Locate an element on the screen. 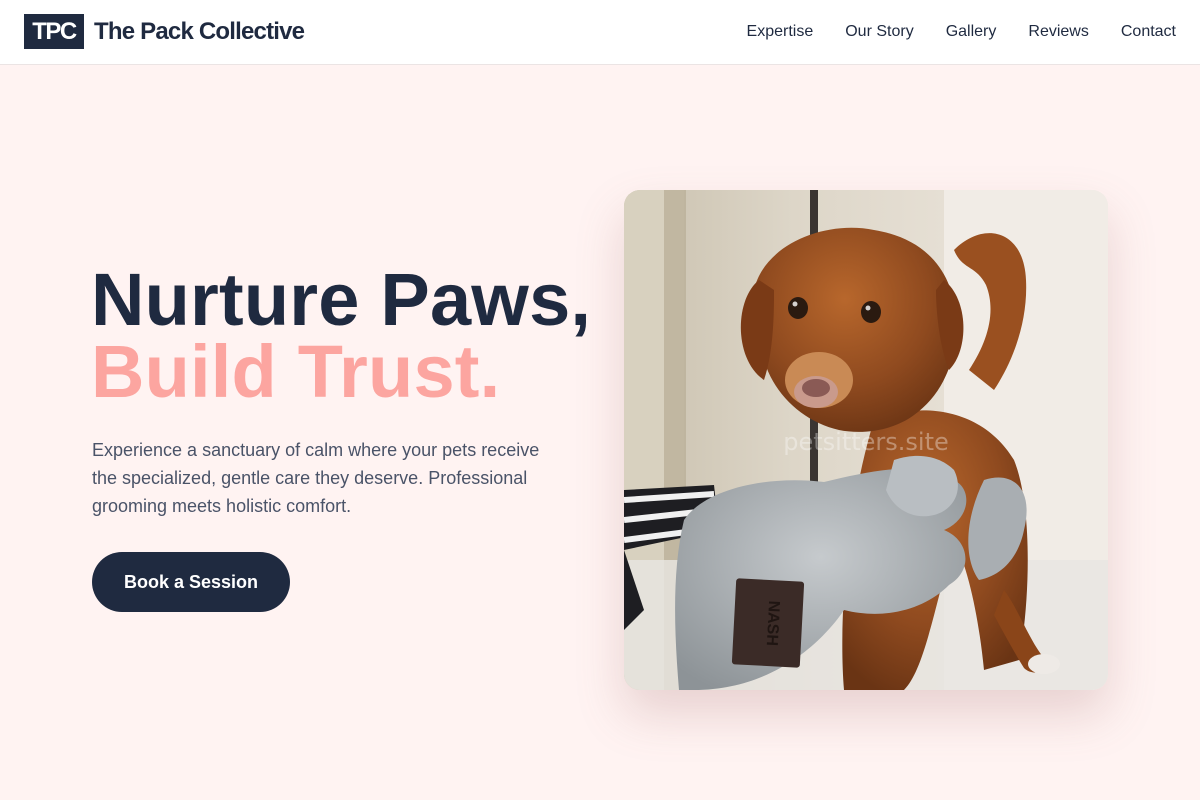 This screenshot has height=800, width=1200. hero-title: Nurture Paws, Build Trust. is located at coordinates (341, 335).